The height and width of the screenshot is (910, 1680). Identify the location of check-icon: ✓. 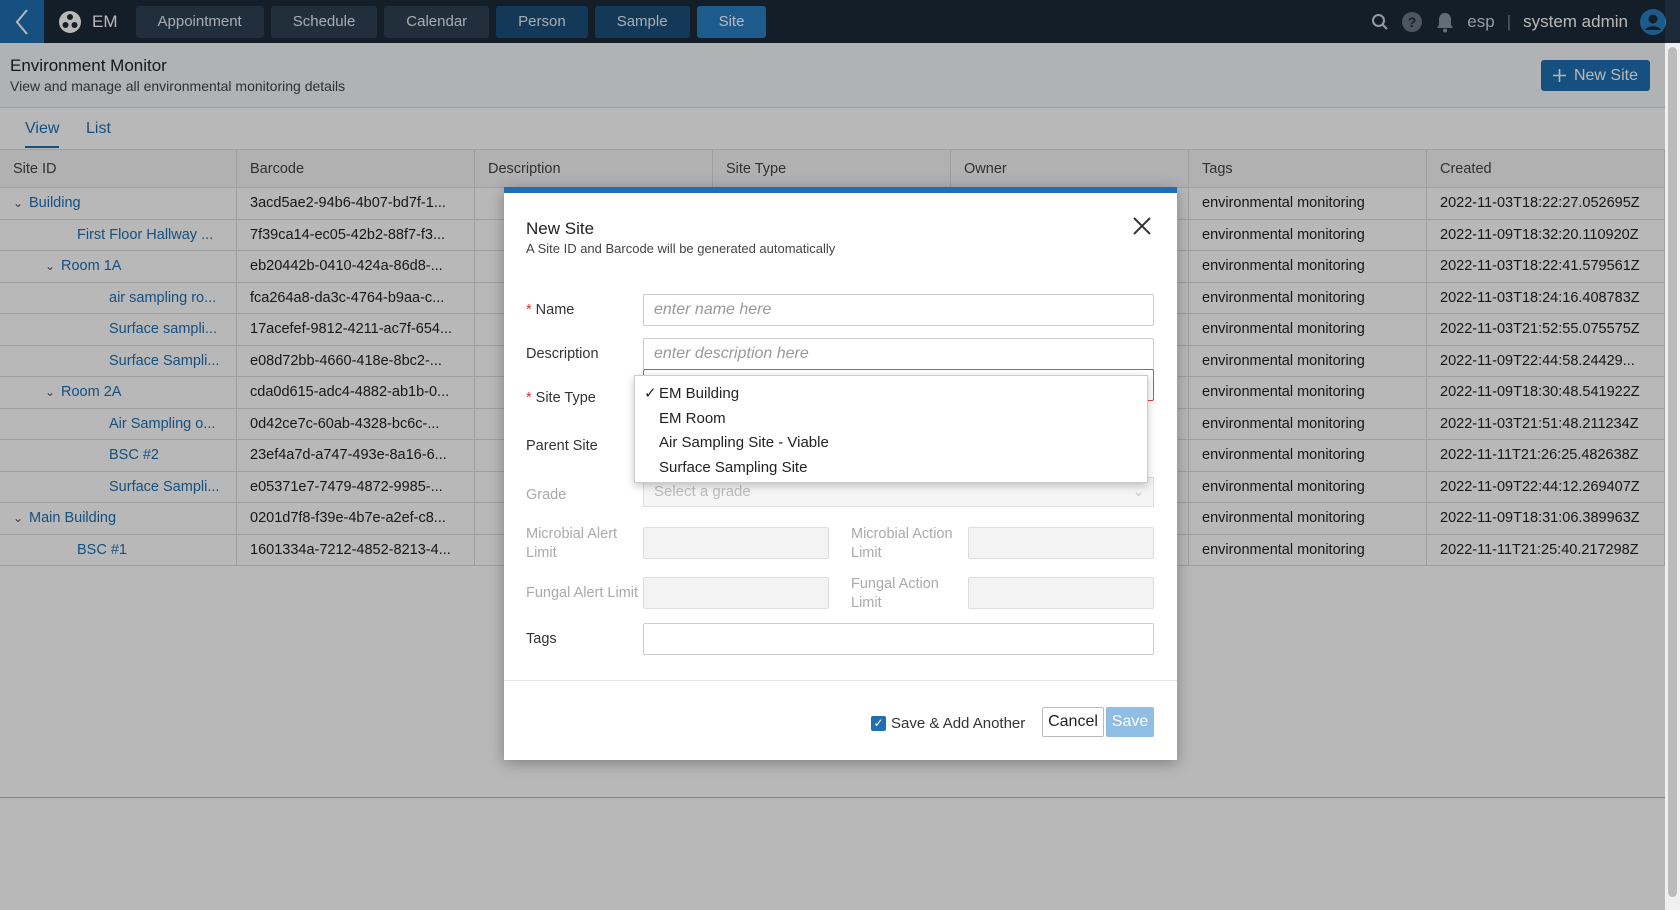
(650, 393).